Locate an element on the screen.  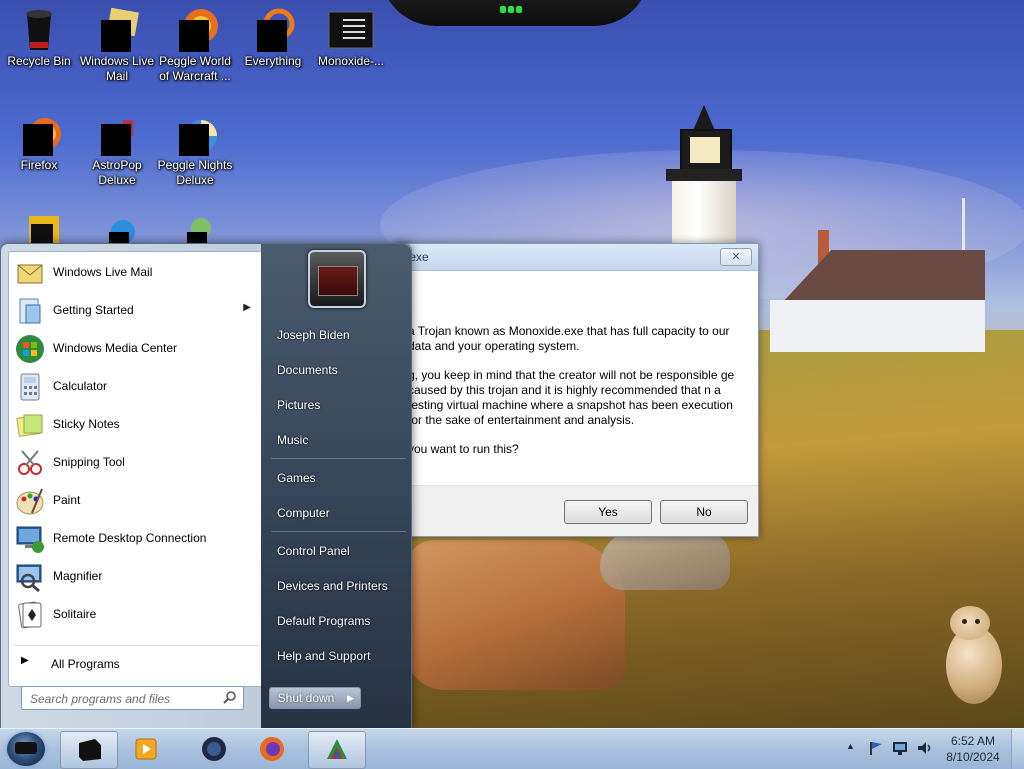
desktop-icon-peggle-nights-deluxe: Peggle Nights Deluxe is located at coordinates (195, 150).